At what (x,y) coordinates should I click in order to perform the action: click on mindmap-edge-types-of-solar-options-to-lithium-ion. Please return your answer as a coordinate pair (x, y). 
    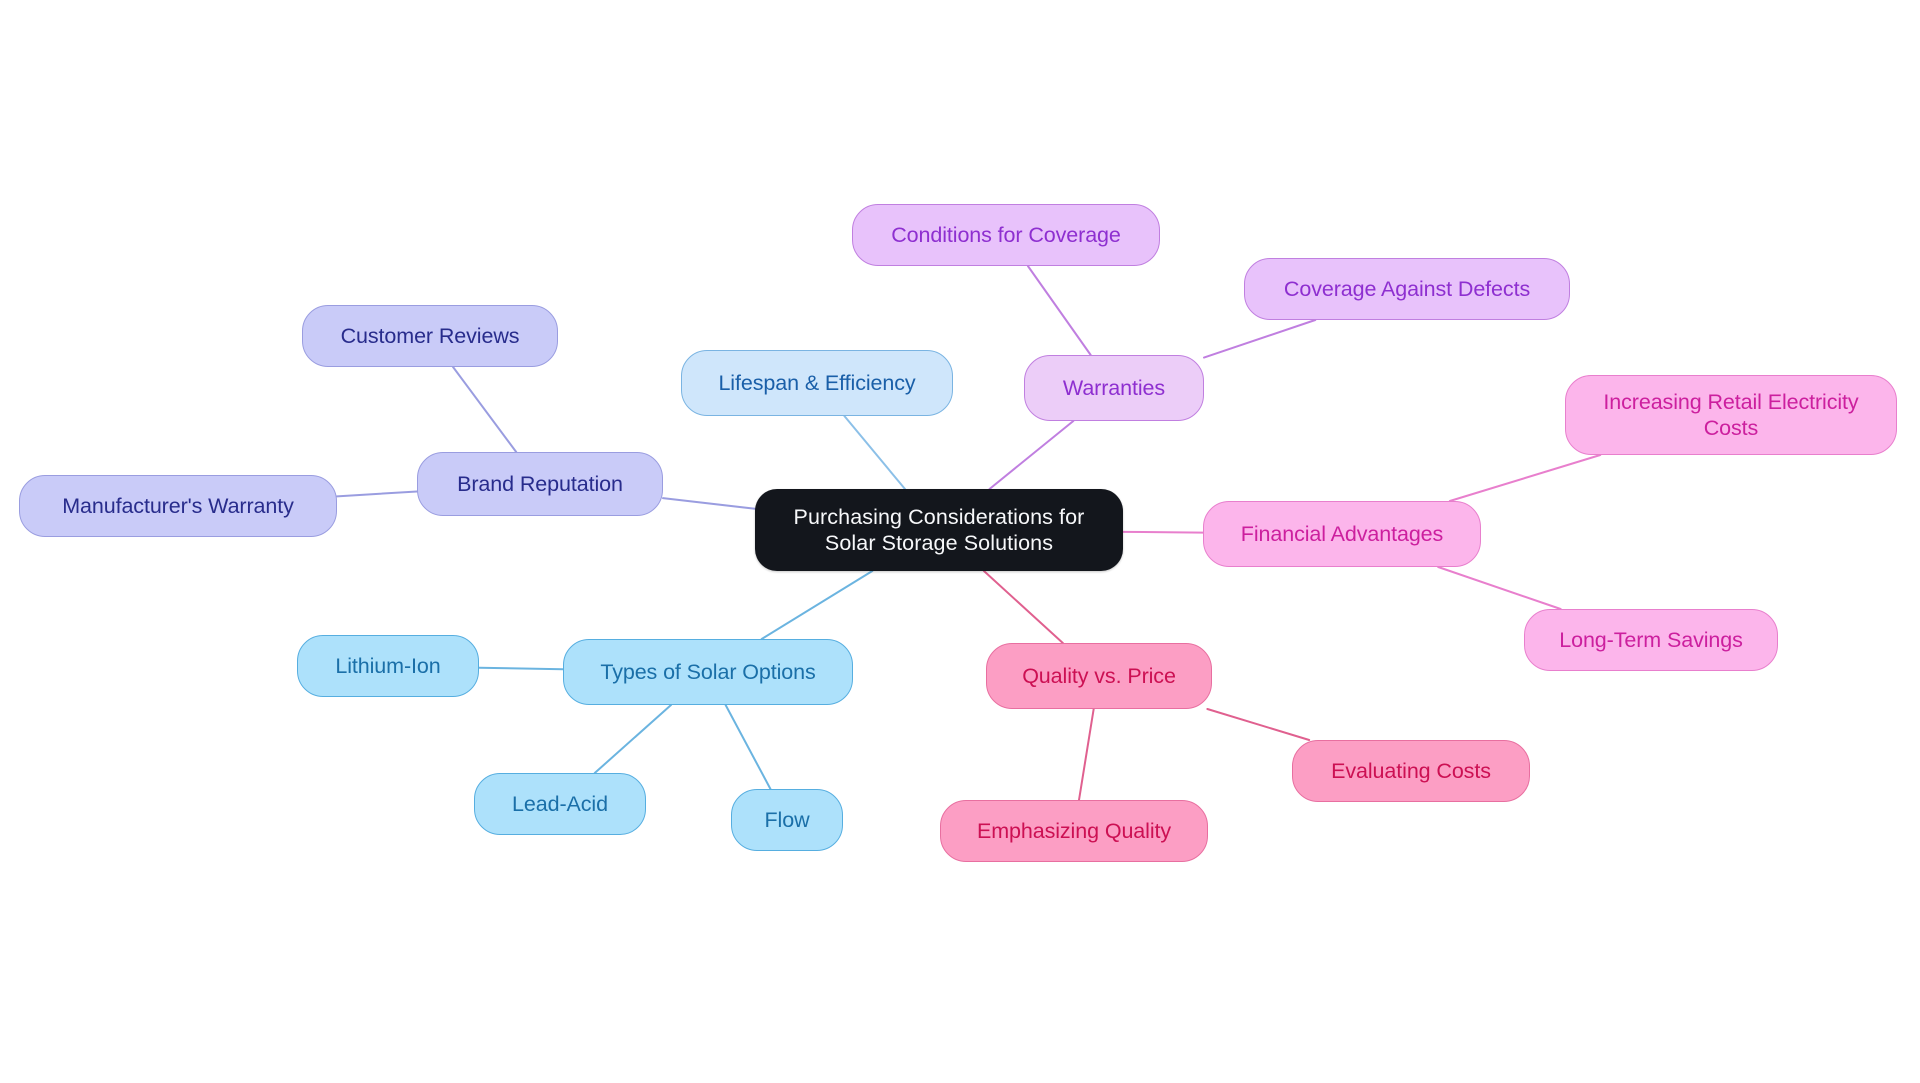
    Looking at the image, I should click on (521, 668).